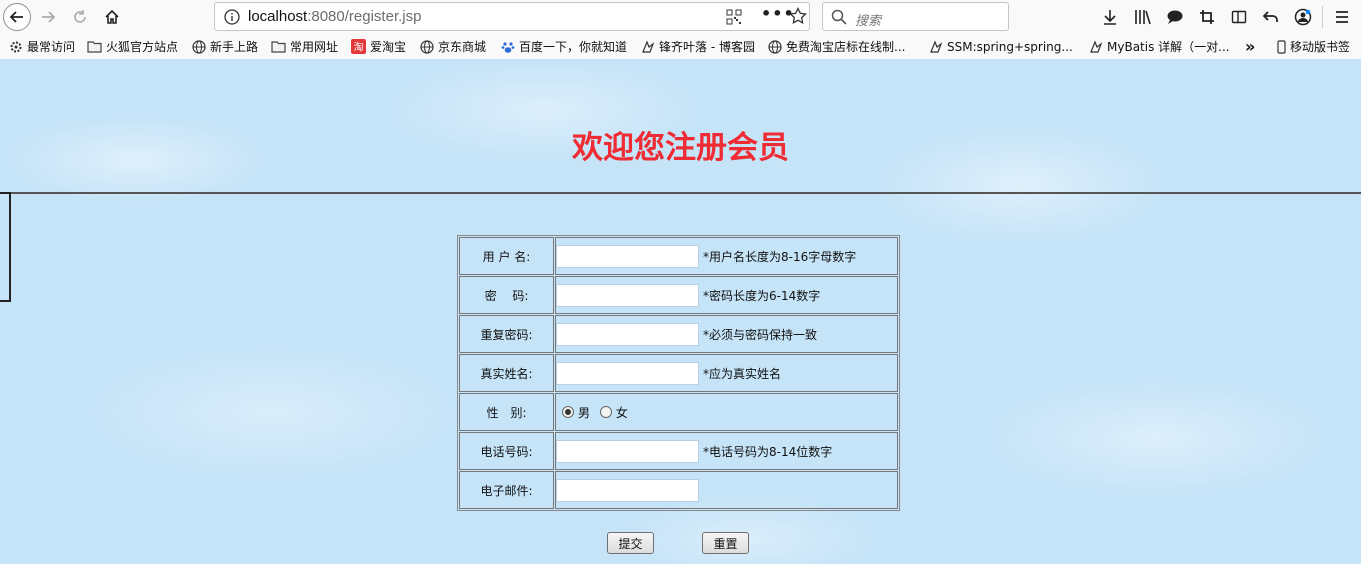 This screenshot has height=564, width=1361. I want to click on reader-view-icon, so click(1239, 17).